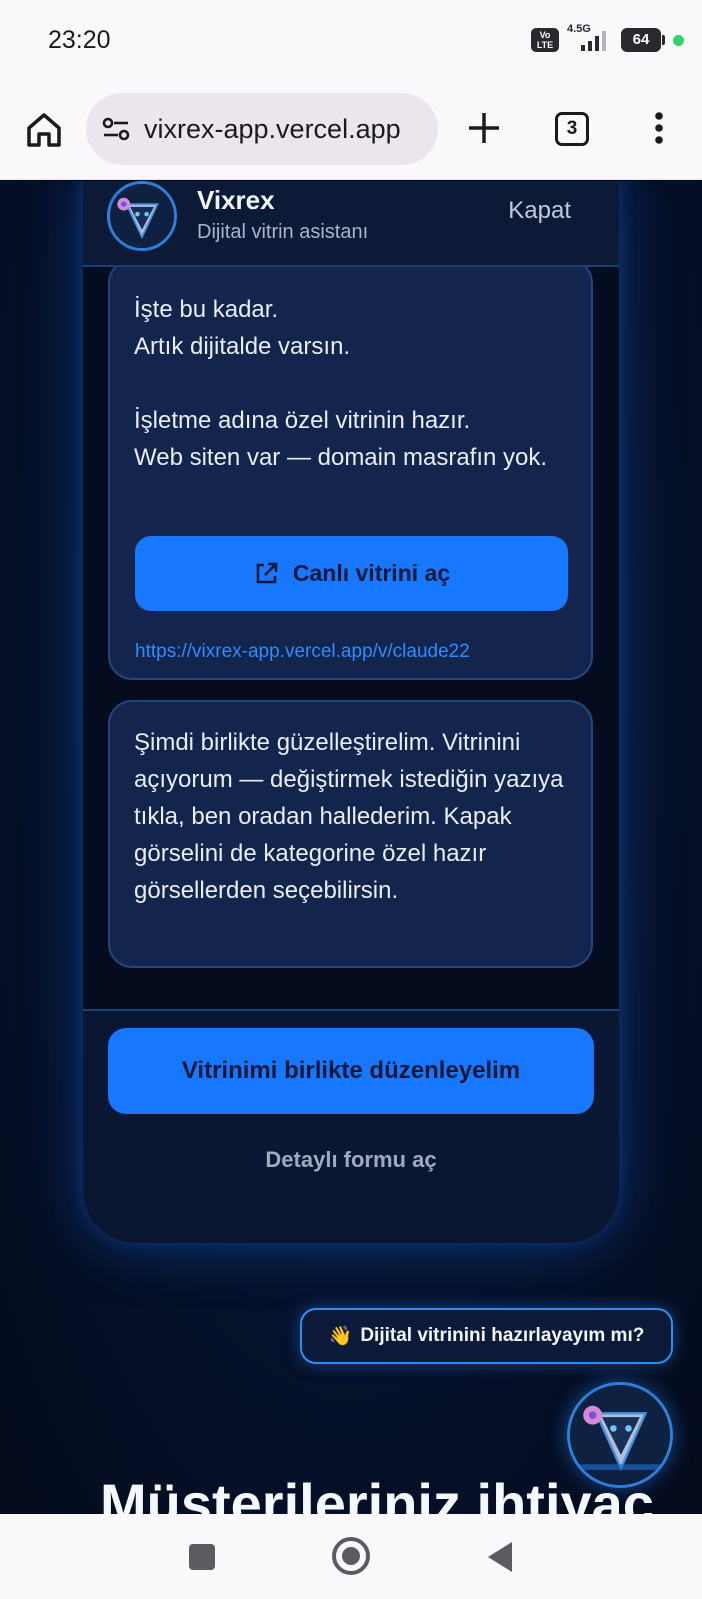 Image resolution: width=702 pixels, height=1599 pixels. I want to click on status-bar: 23:20 Vo LTE 4.5G 64, so click(351, 43).